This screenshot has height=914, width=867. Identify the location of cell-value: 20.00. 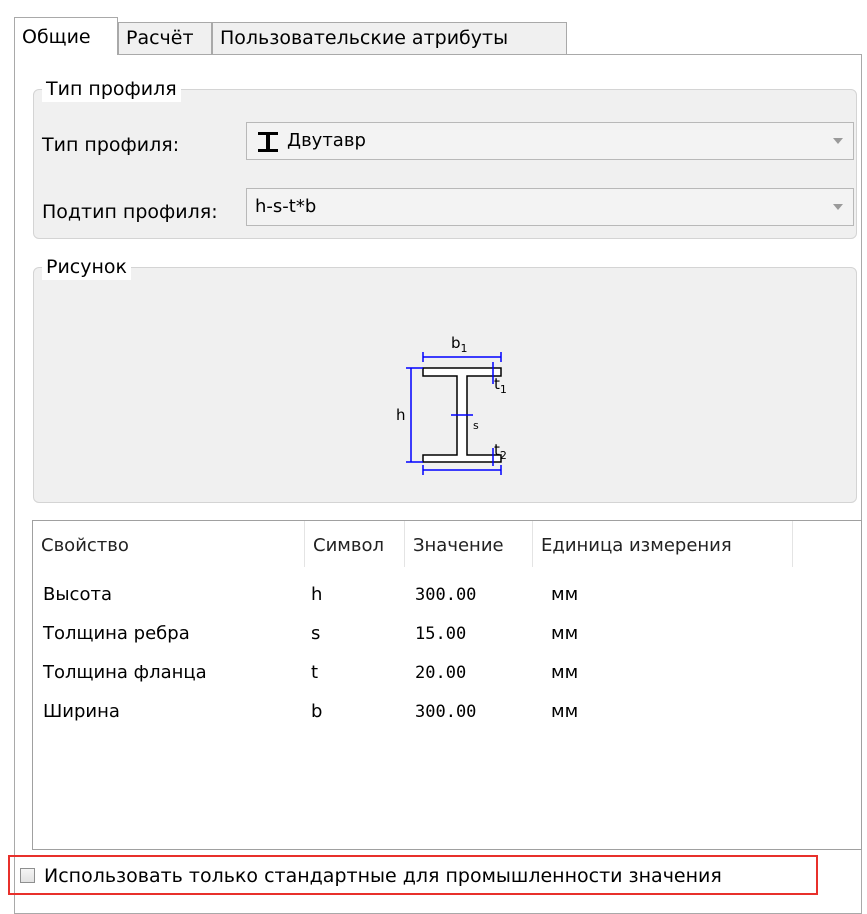
(441, 673).